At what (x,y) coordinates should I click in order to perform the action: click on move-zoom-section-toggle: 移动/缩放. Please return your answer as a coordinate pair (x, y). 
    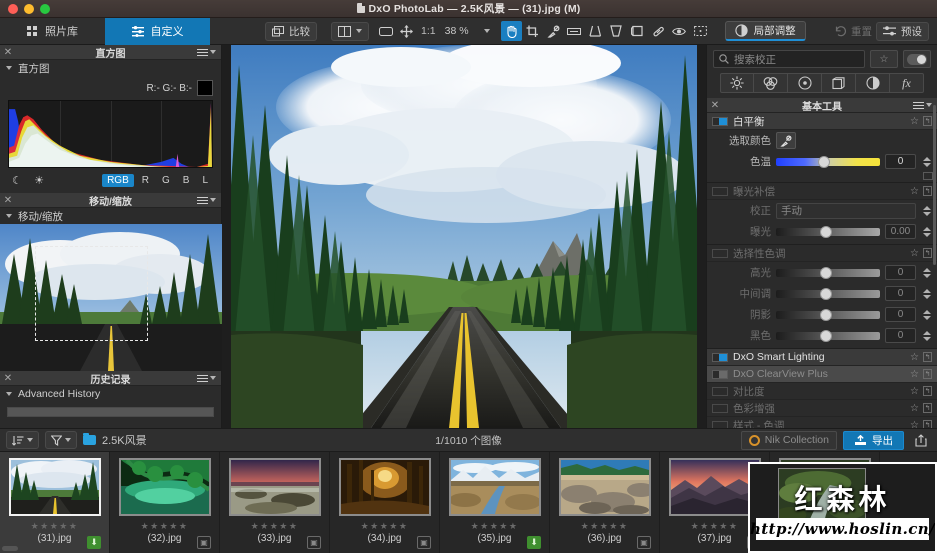
    Looking at the image, I should click on (110, 216).